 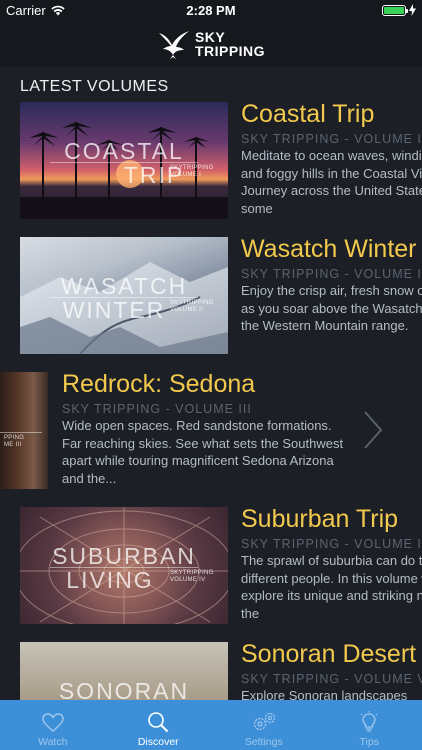 I want to click on volume-description: Explore Sonoran landscapes, so click(x=324, y=694).